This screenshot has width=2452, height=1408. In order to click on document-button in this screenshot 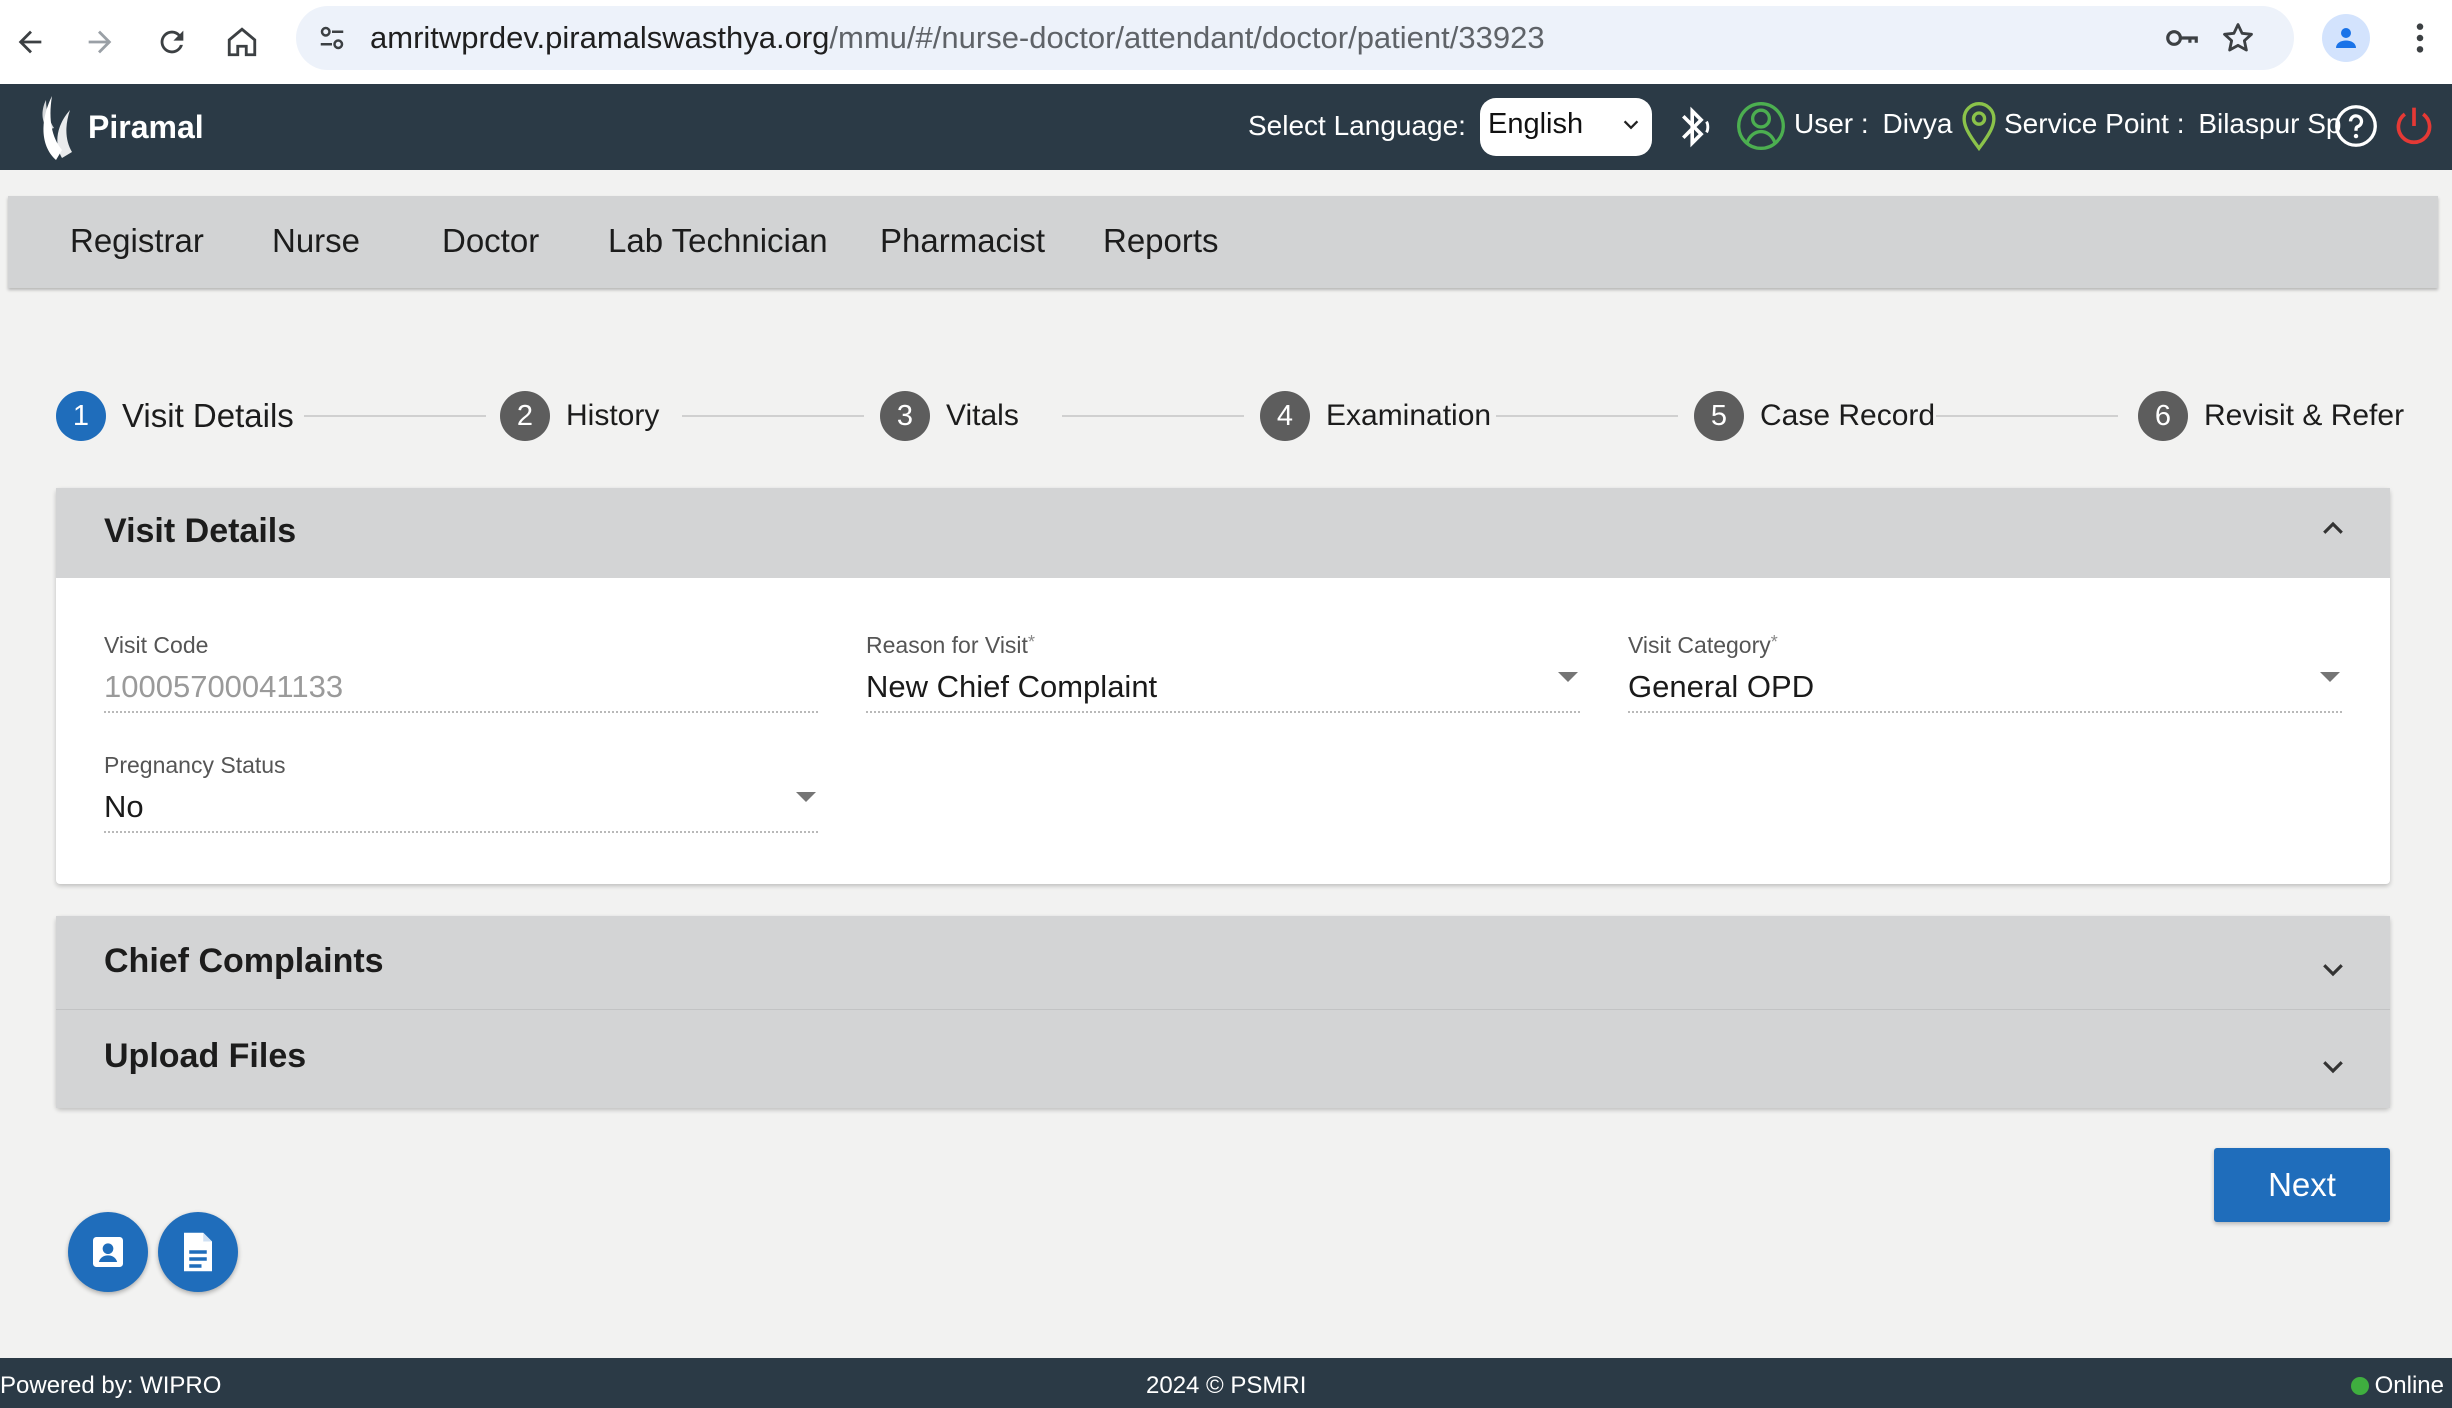, I will do `click(198, 1252)`.